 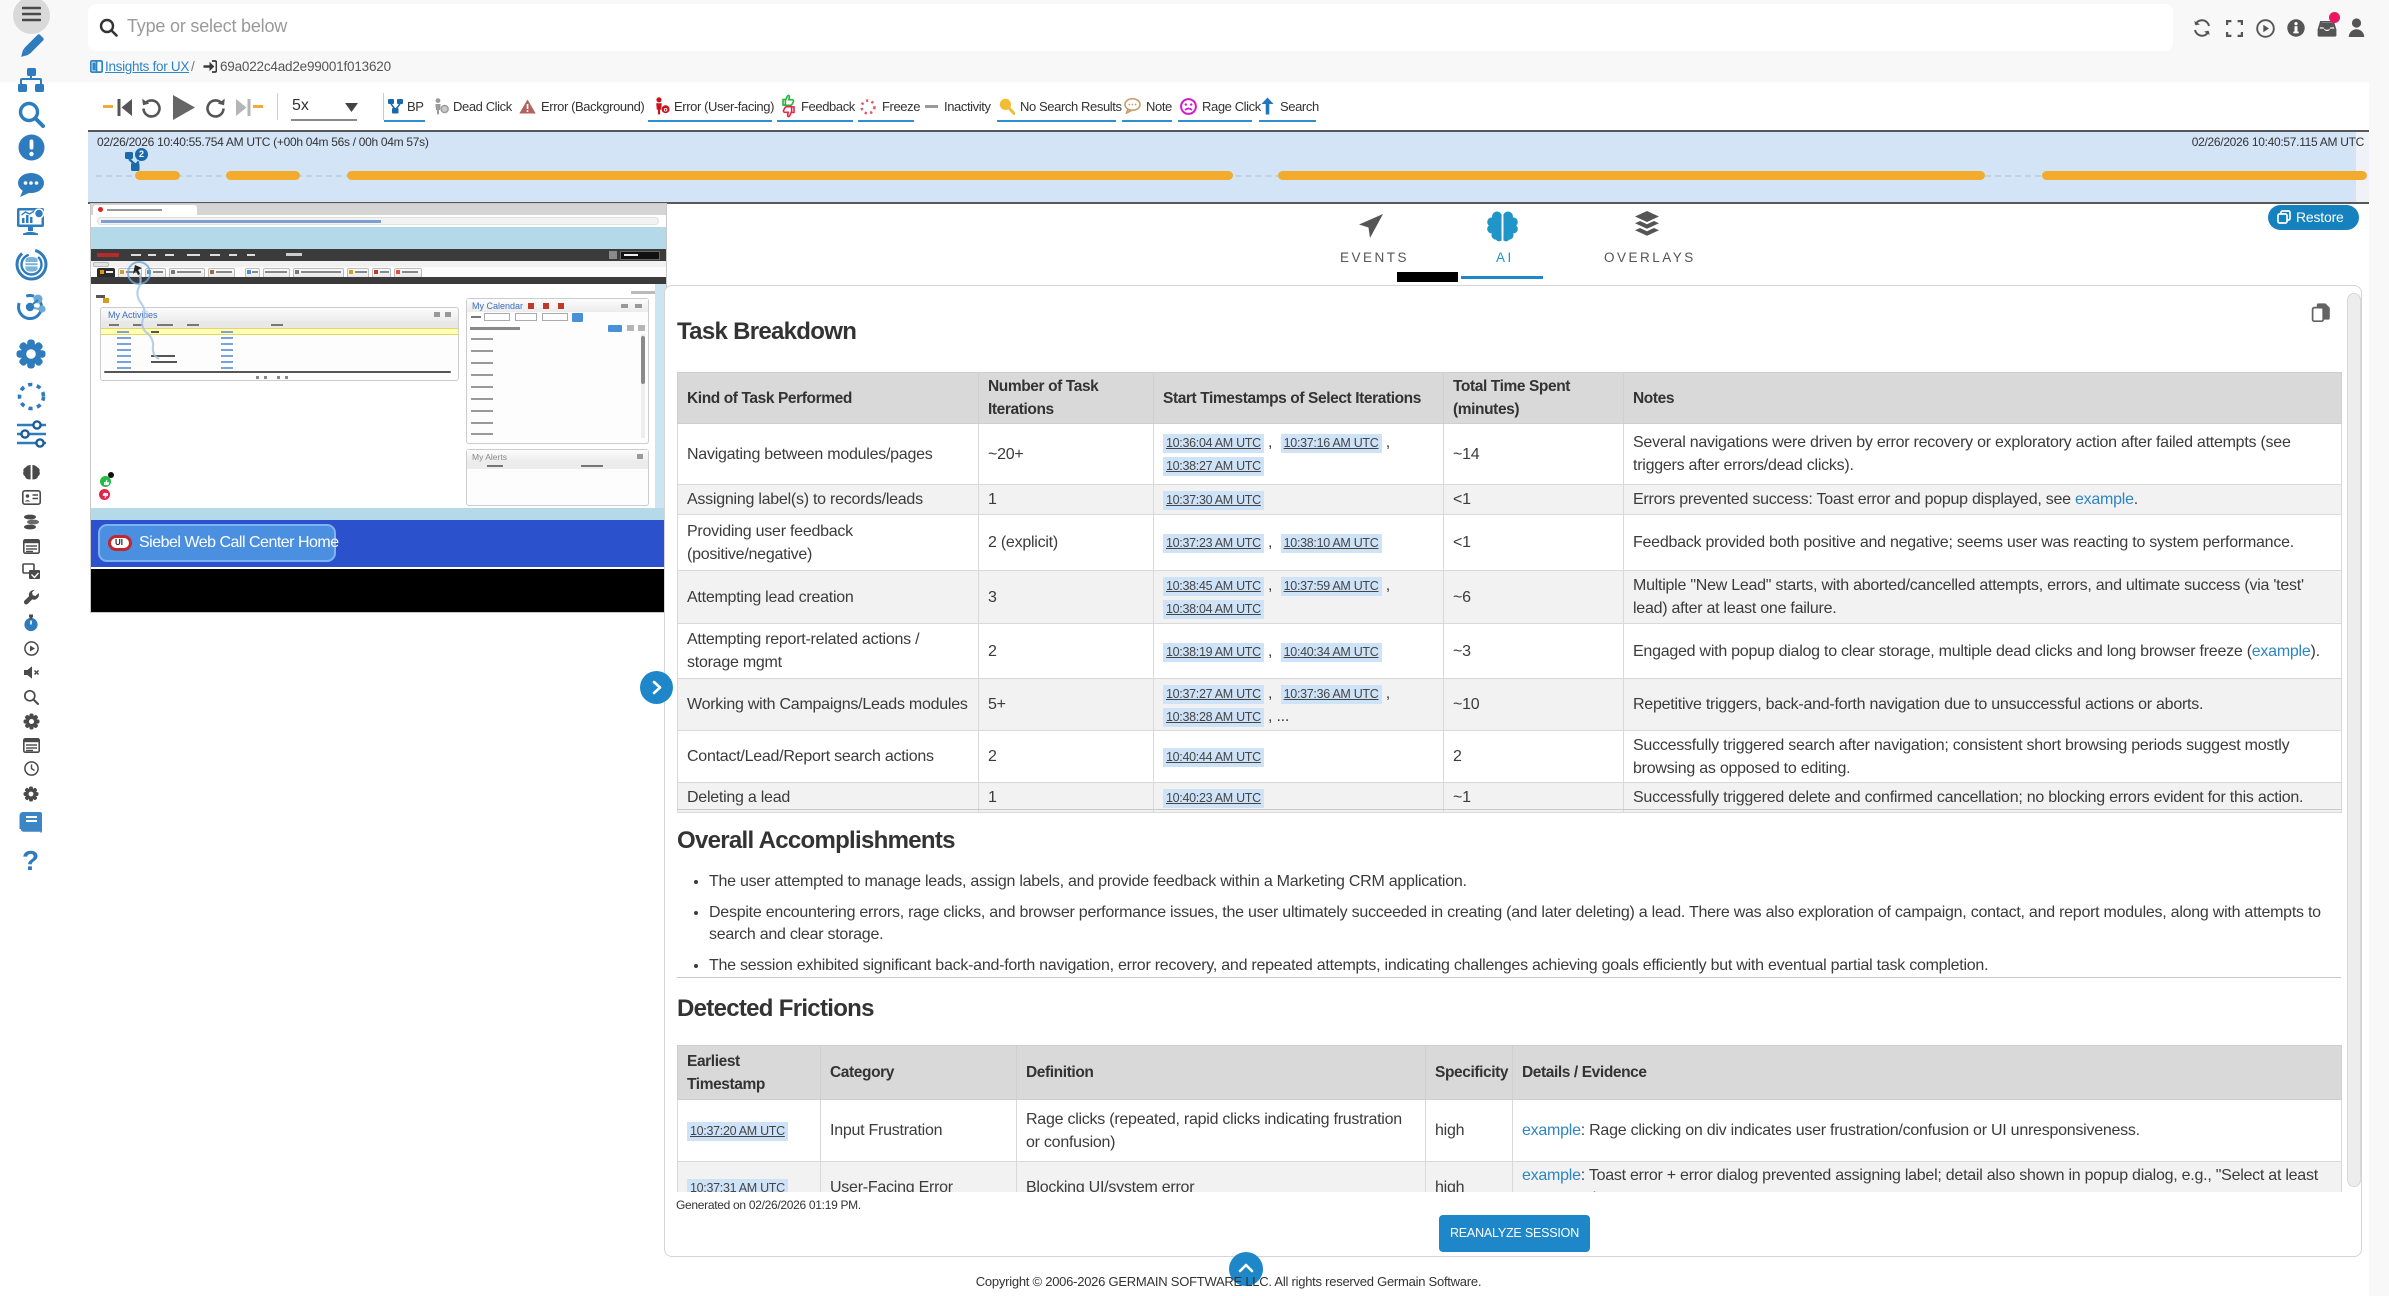 What do you see at coordinates (666, 110) in the screenshot?
I see `svg-text: o` at bounding box center [666, 110].